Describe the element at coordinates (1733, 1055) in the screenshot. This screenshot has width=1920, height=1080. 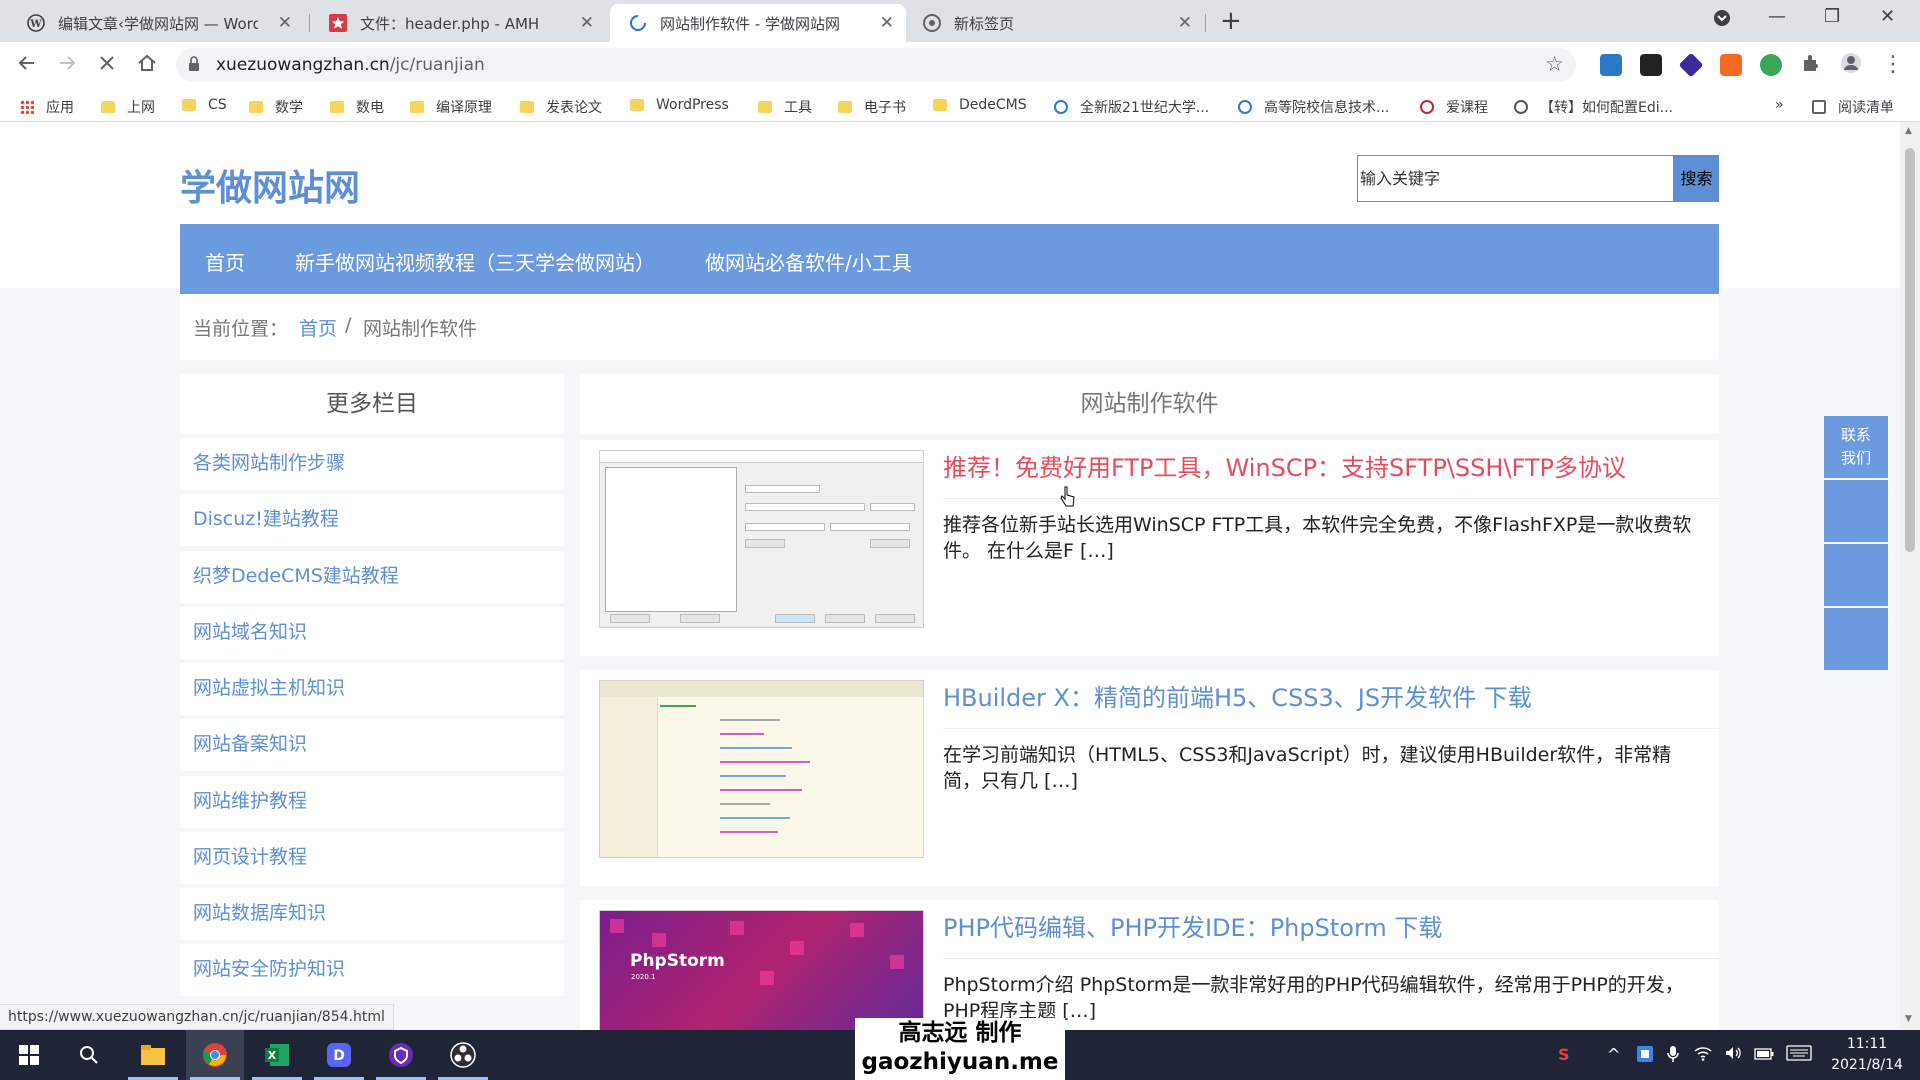
I see `volume-icon` at that location.